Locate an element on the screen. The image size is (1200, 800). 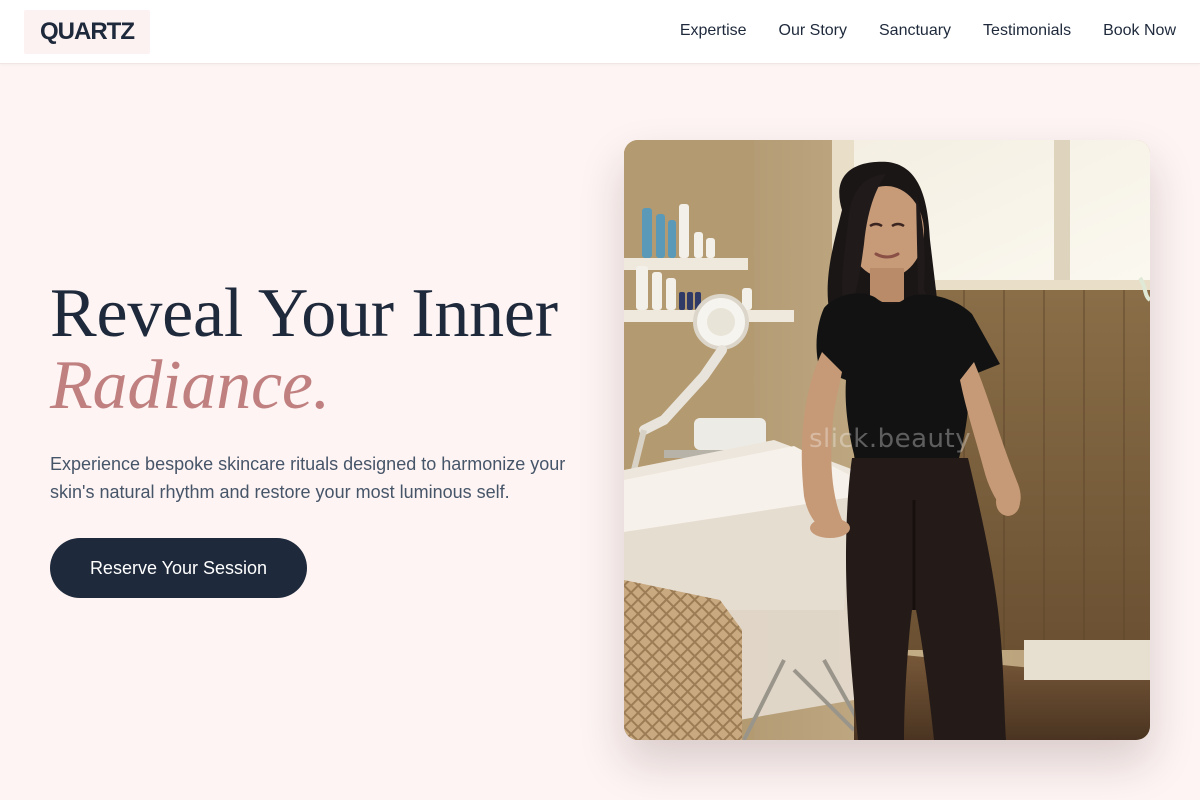
nav-link-our-story: Our Story is located at coordinates (813, 31).